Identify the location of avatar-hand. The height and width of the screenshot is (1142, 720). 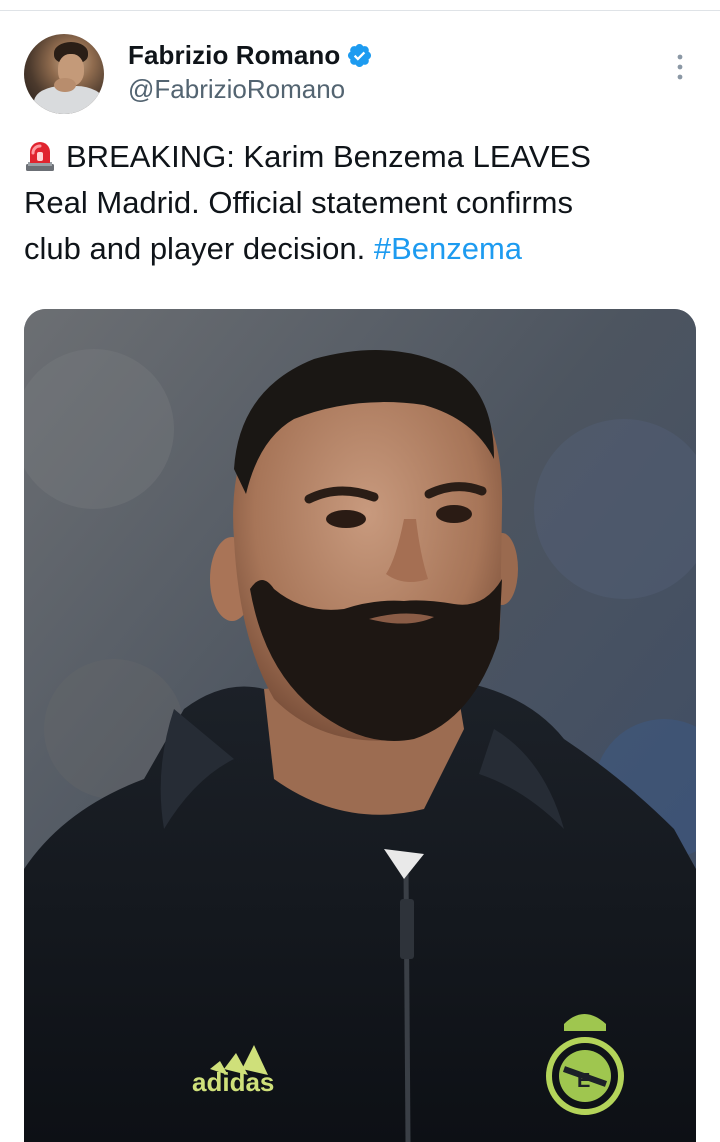
(65, 85).